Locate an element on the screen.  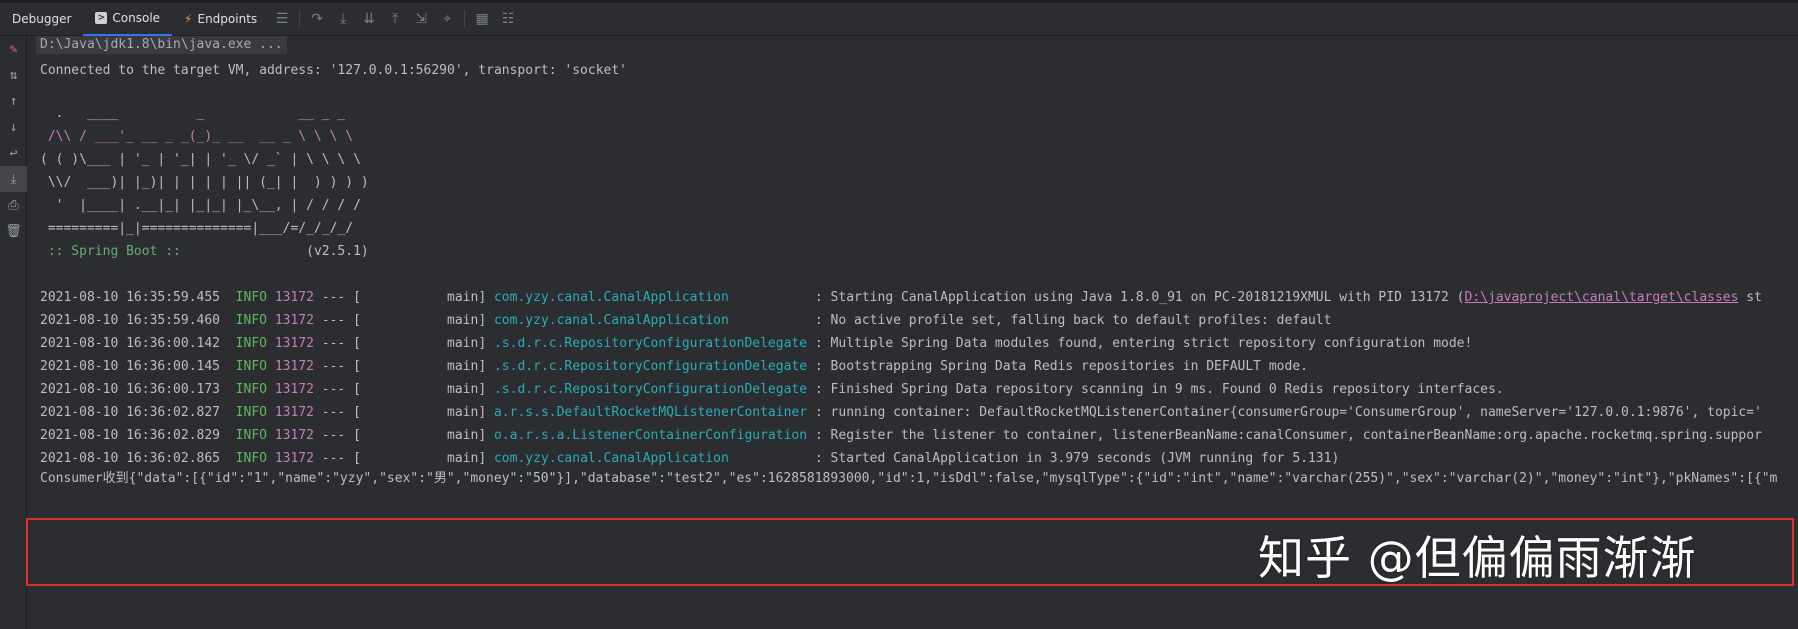
print-icon: ⎙ is located at coordinates (13, 205).